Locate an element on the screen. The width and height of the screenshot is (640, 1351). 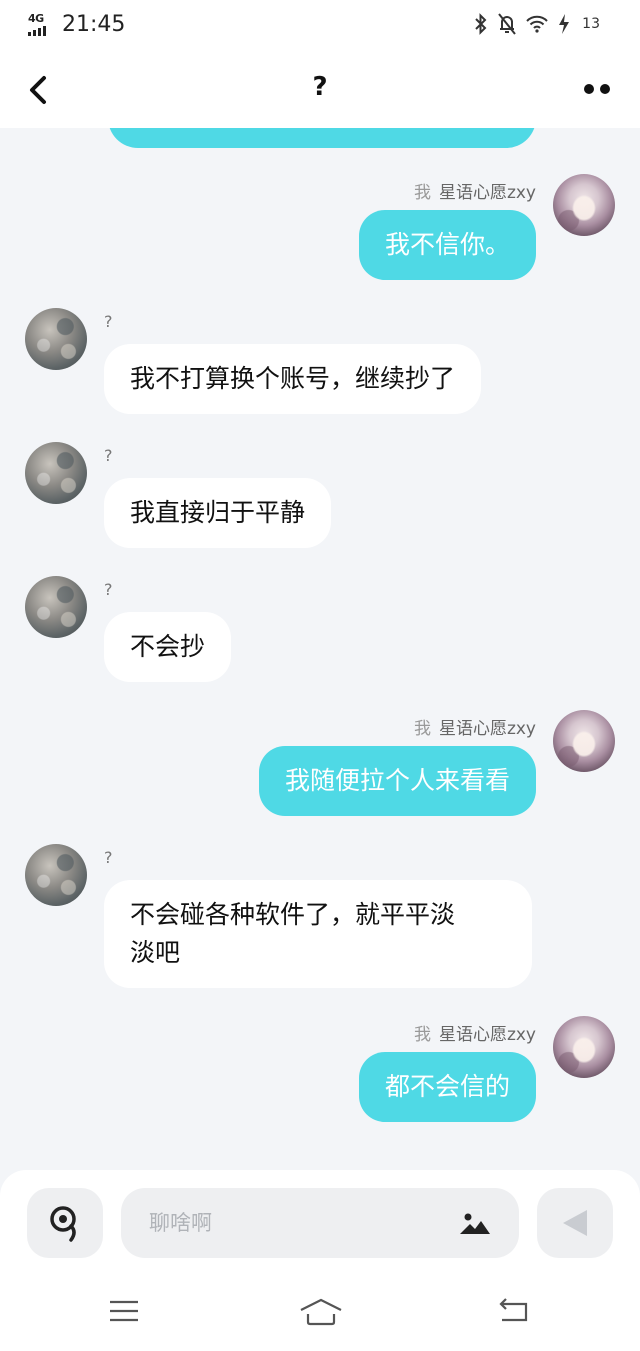
composer-bar is located at coordinates (320, 1225).